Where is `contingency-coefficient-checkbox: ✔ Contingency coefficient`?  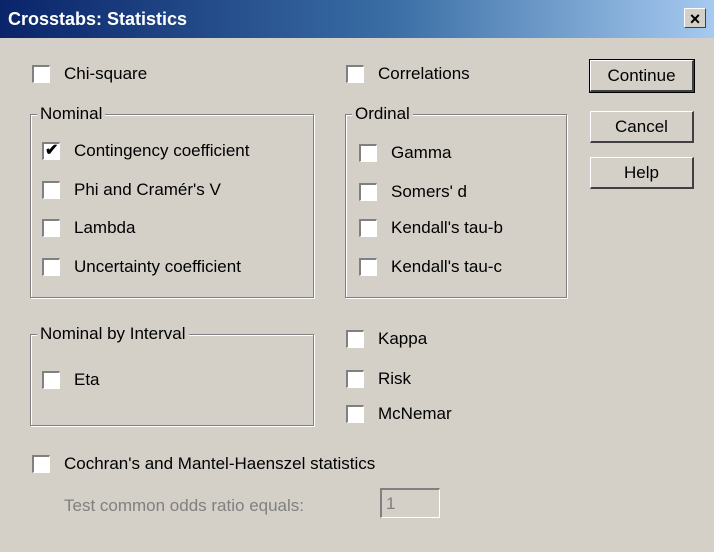 contingency-coefficient-checkbox: ✔ Contingency coefficient is located at coordinates (145, 151).